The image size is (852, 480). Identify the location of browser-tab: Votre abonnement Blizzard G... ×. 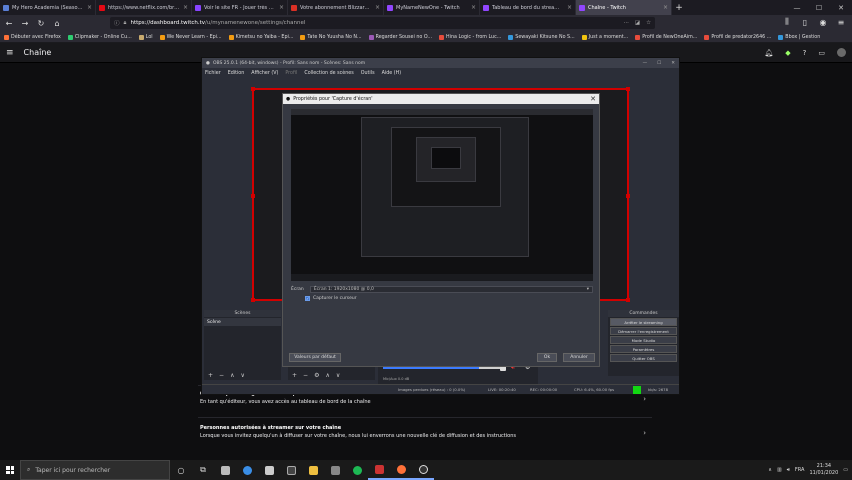
(336, 7).